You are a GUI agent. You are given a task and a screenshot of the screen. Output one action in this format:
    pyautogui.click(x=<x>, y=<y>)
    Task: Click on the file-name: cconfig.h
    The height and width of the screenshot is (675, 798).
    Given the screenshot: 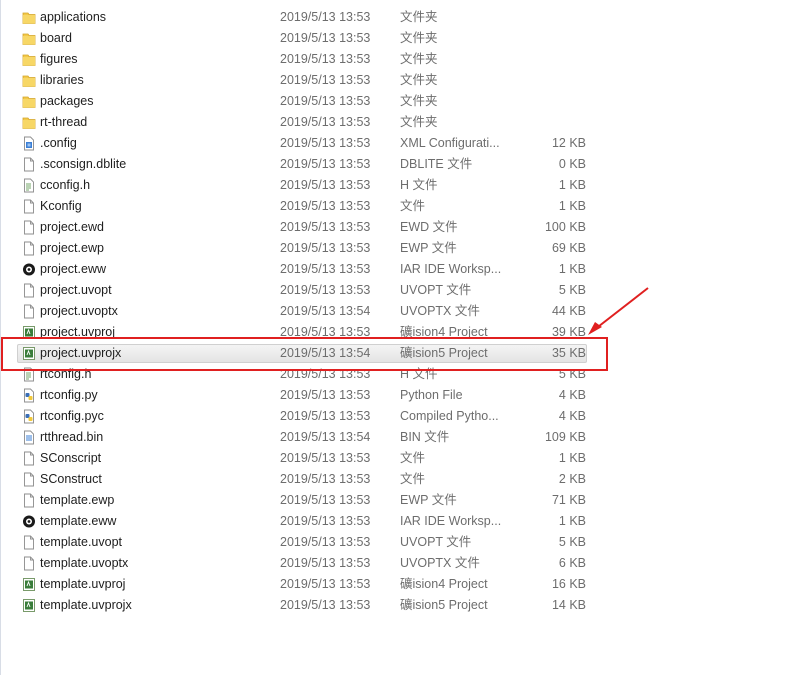 What is the action you would take?
    pyautogui.click(x=65, y=185)
    